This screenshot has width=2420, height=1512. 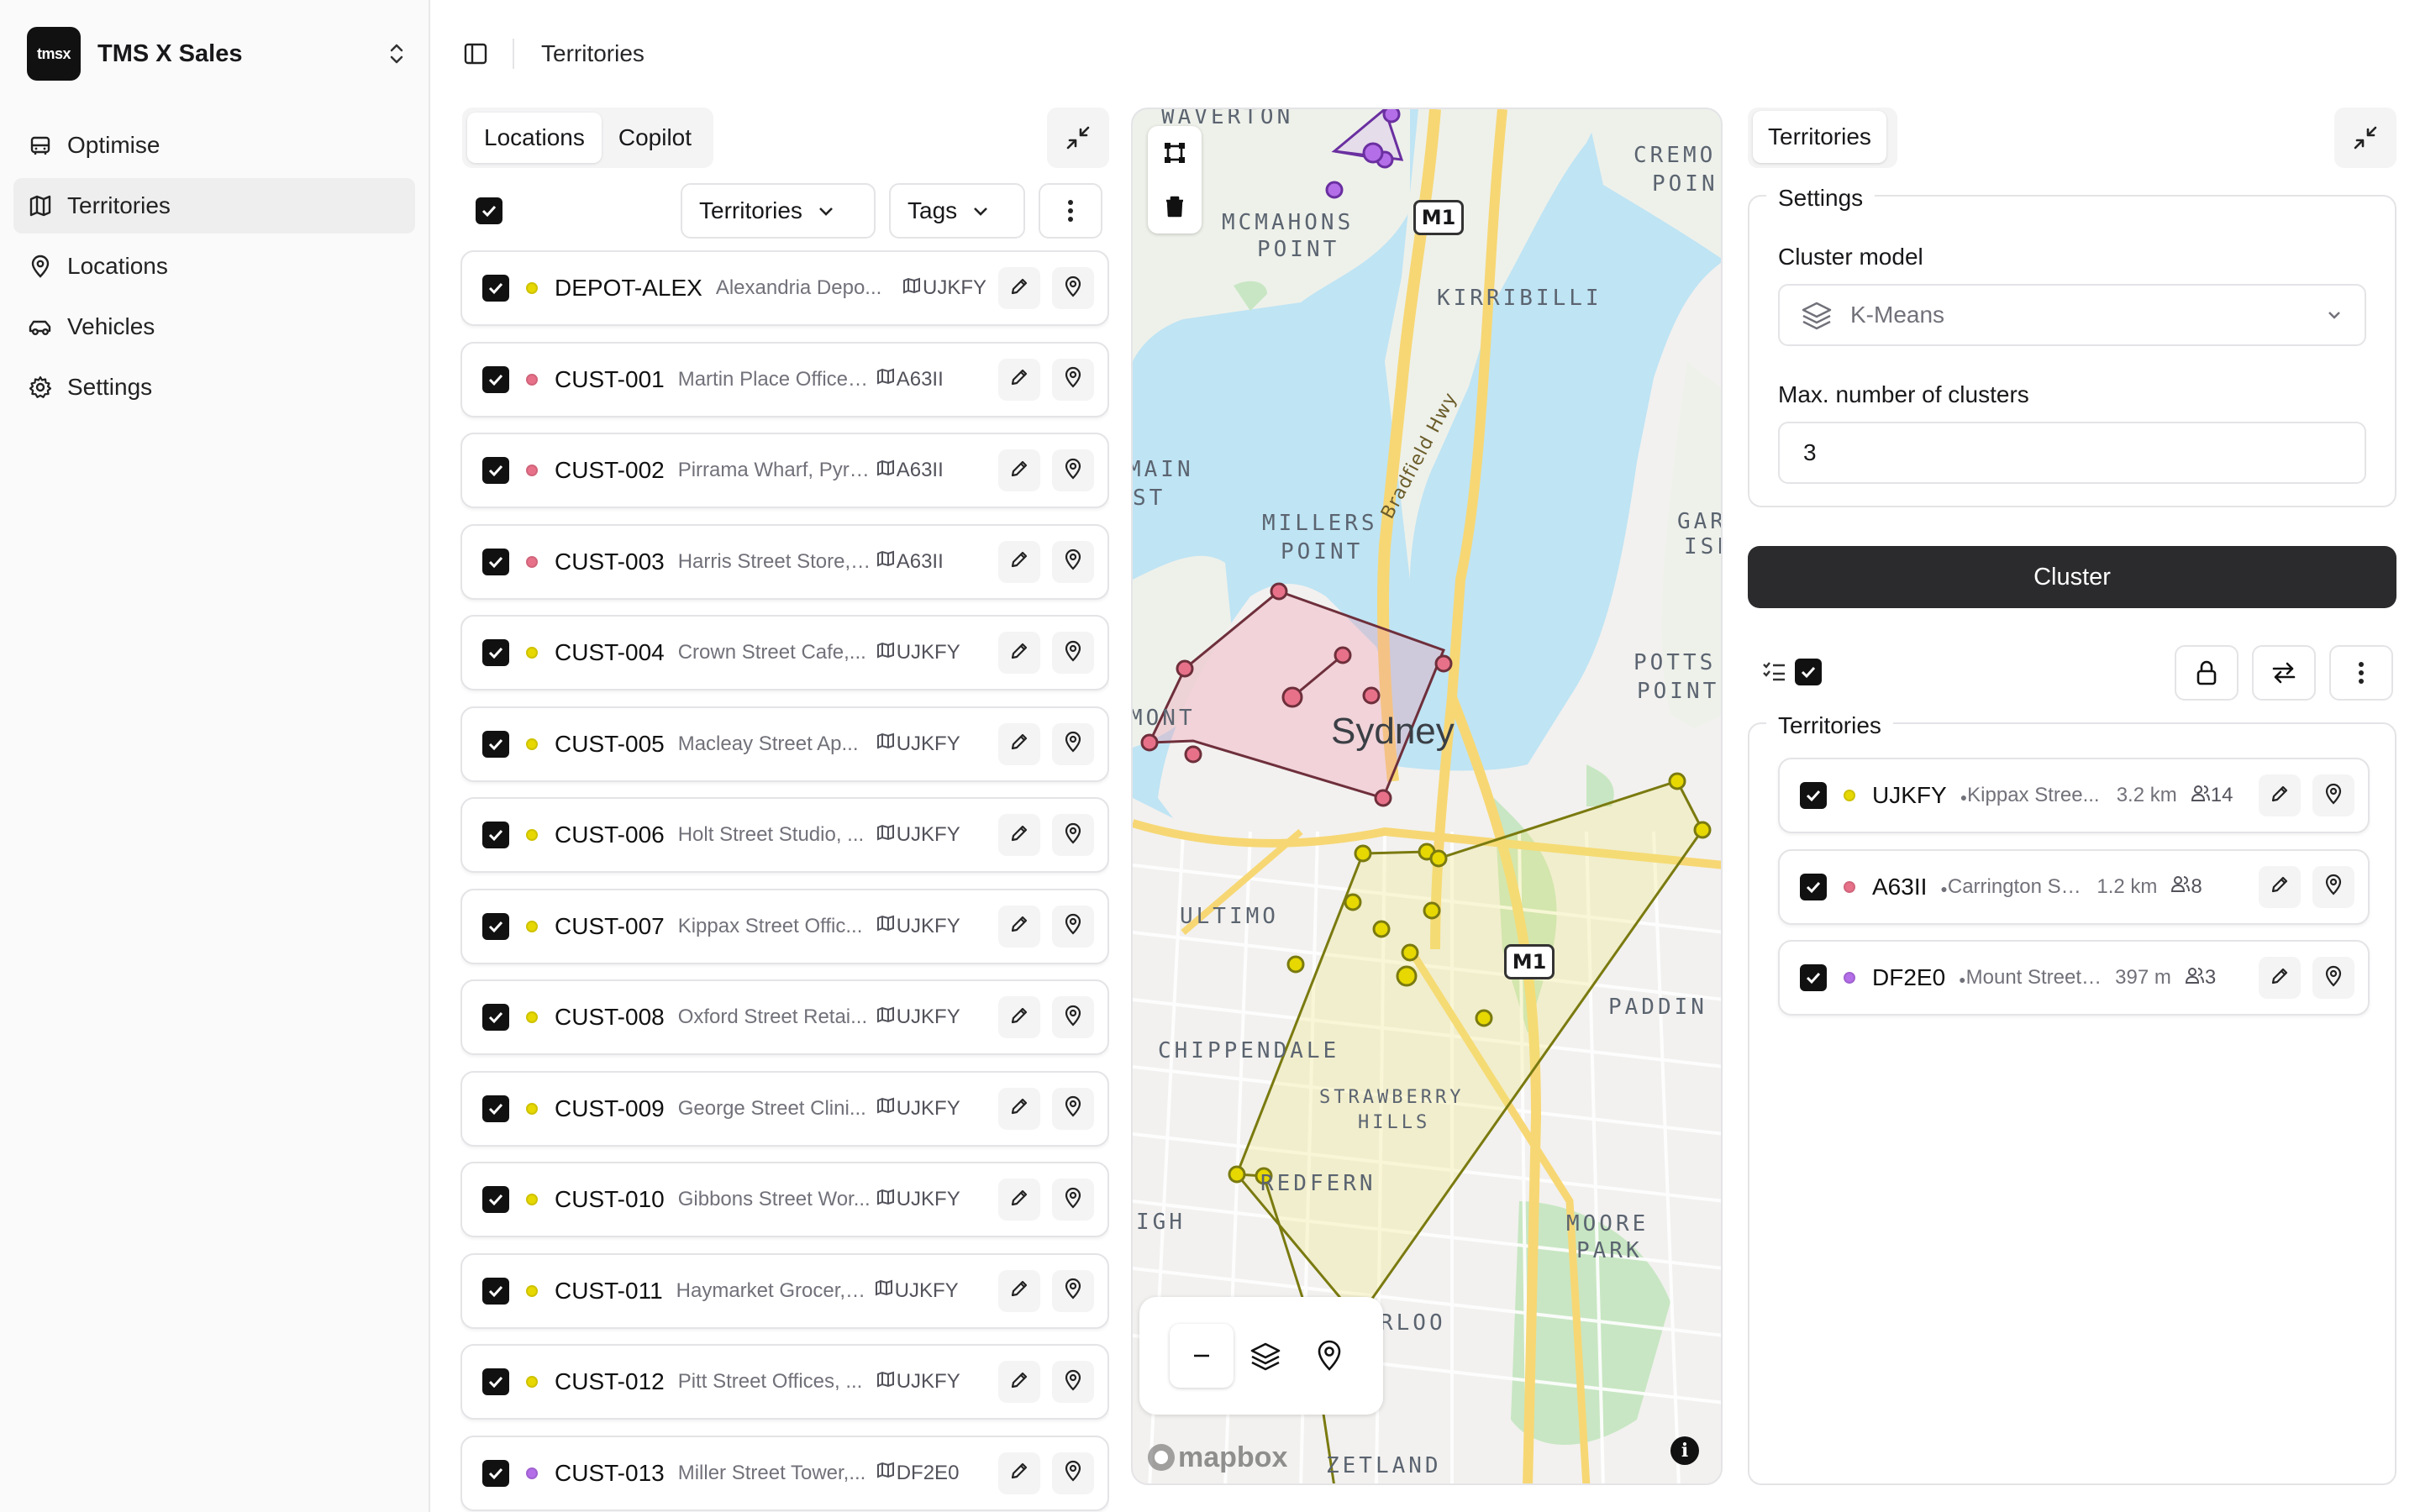 What do you see at coordinates (784, 1382) in the screenshot?
I see `location-row: CUST-012 Pitt Street Offices, ... UJKFY` at bounding box center [784, 1382].